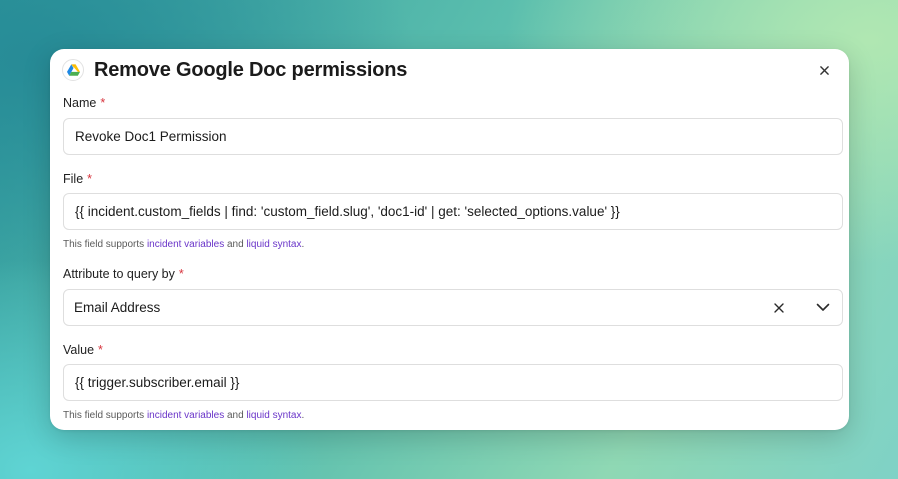 The image size is (898, 479). I want to click on chevron-down-icon, so click(823, 307).